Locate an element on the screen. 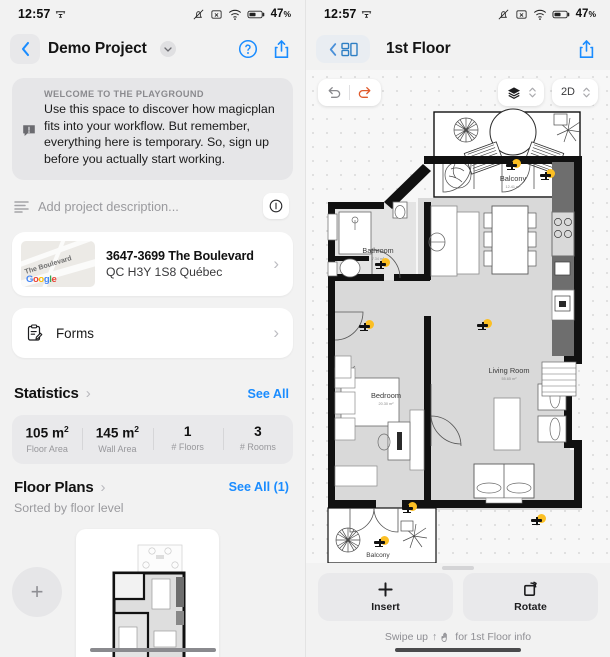  stat-unit-sup: 2 is located at coordinates (137, 429).